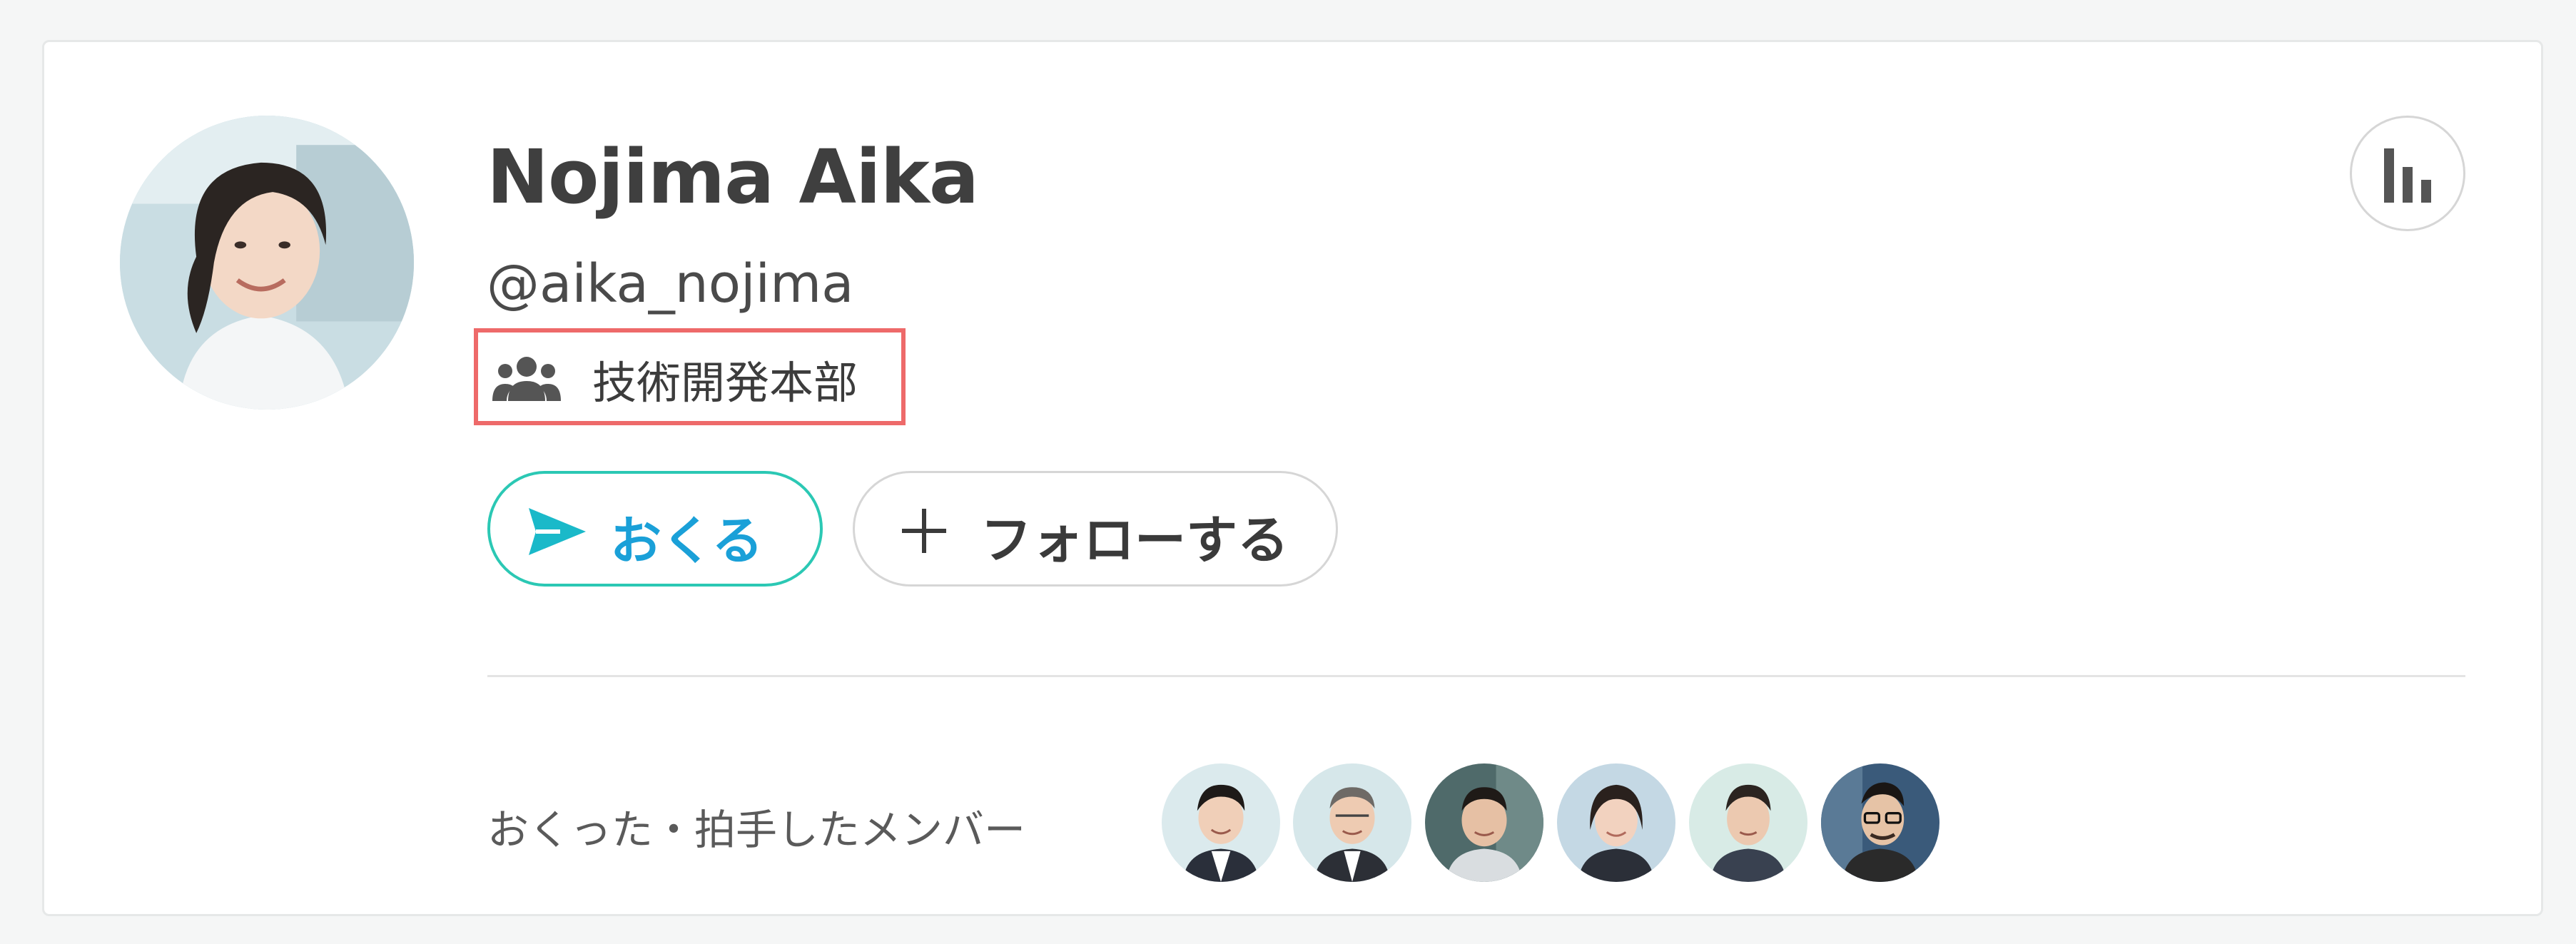  I want to click on stats-button, so click(2407, 173).